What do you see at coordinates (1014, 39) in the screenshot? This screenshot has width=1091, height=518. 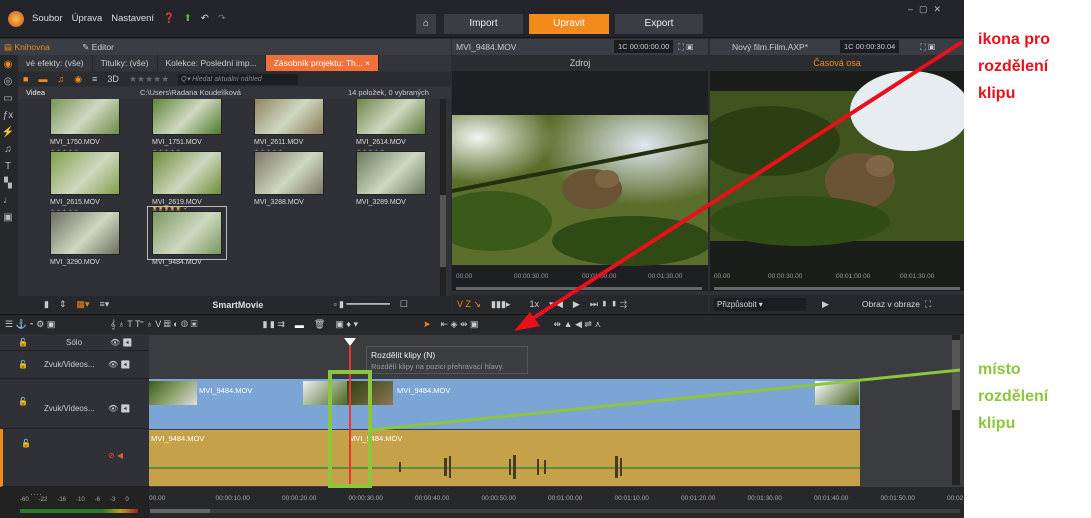 I see `annotation-line: ikona pro` at bounding box center [1014, 39].